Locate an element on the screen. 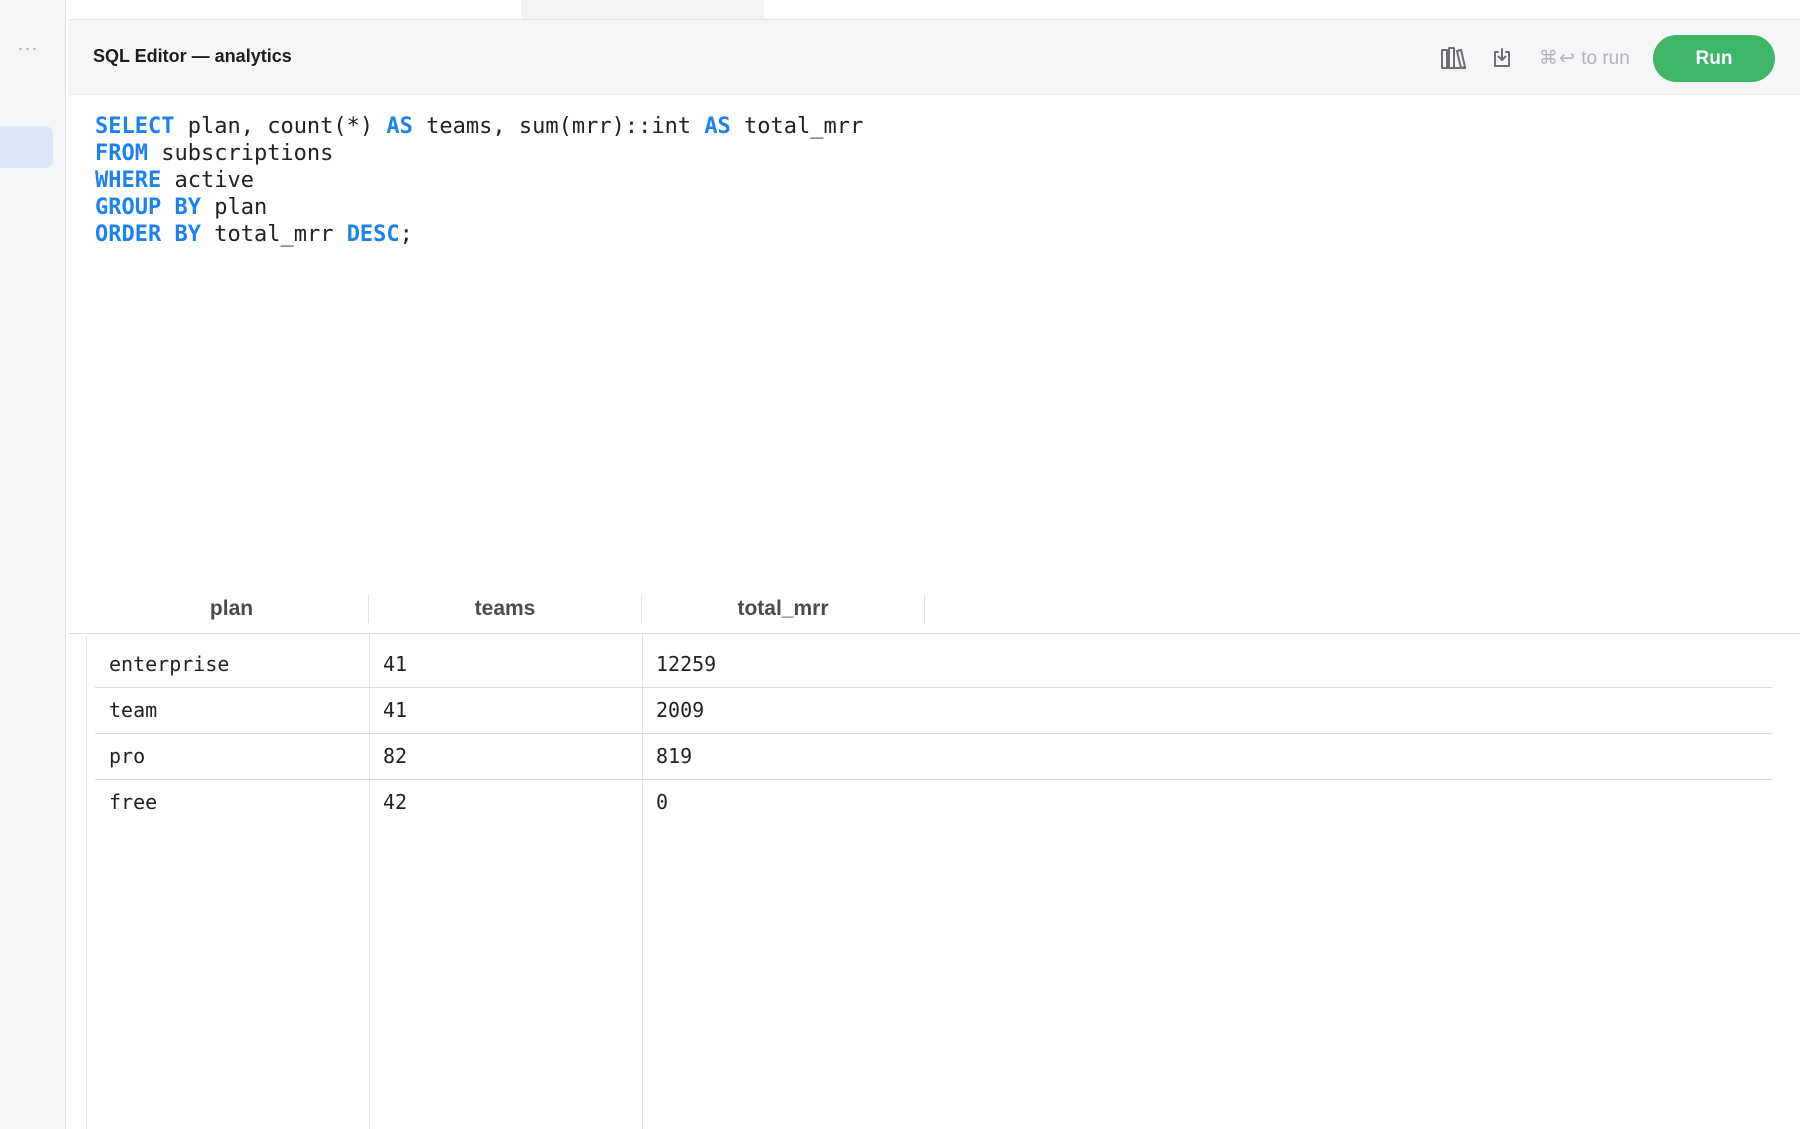  cell-plan: enterprise is located at coordinates (169, 664).